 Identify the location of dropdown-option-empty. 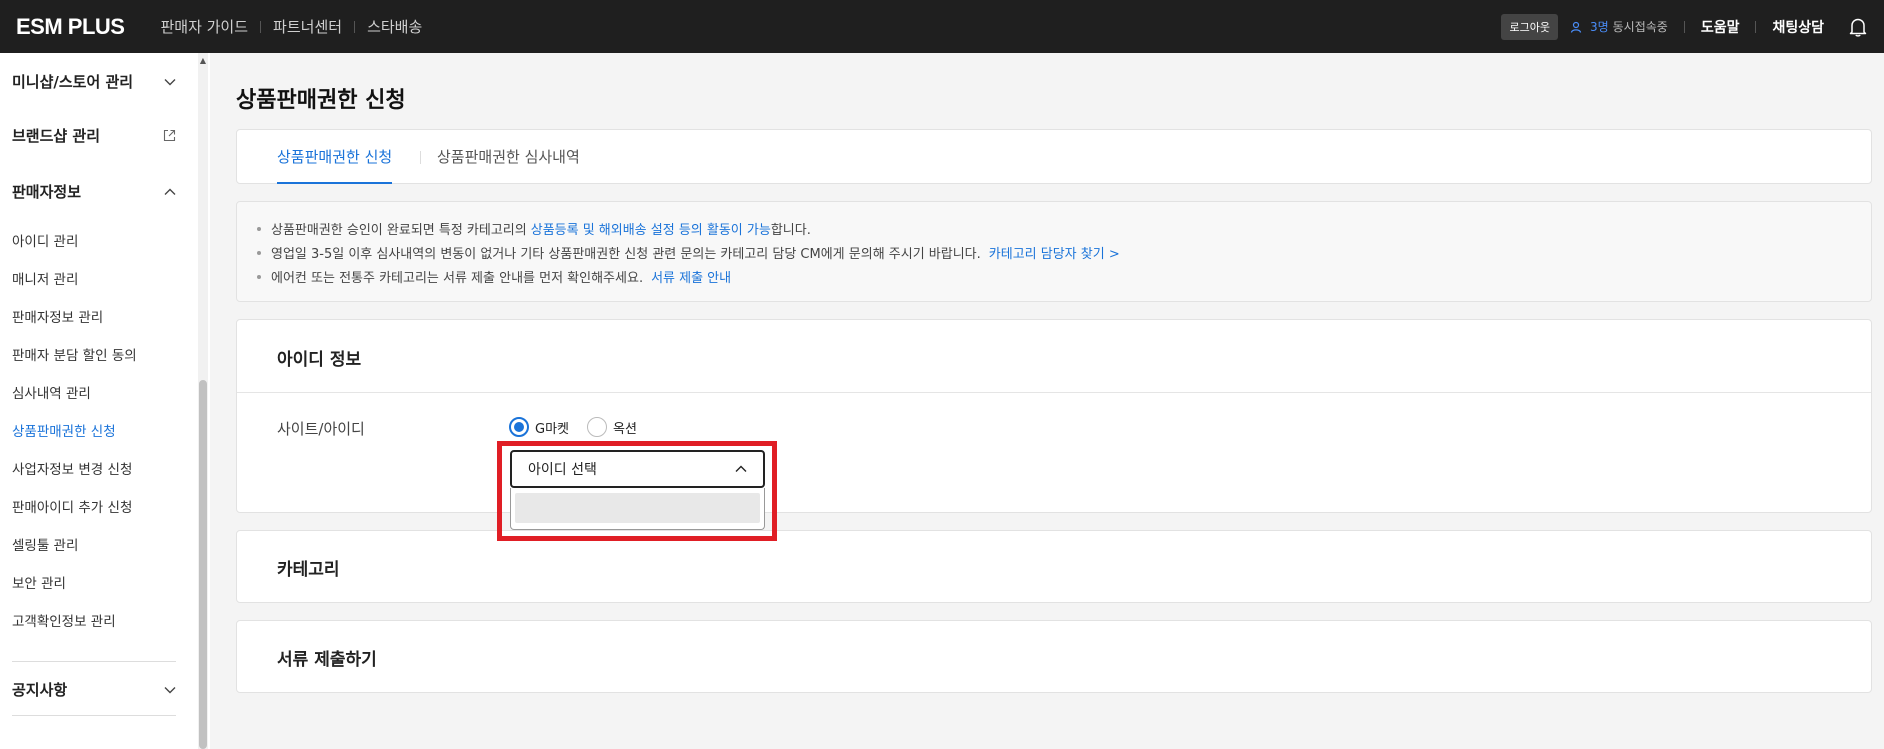
(637, 508).